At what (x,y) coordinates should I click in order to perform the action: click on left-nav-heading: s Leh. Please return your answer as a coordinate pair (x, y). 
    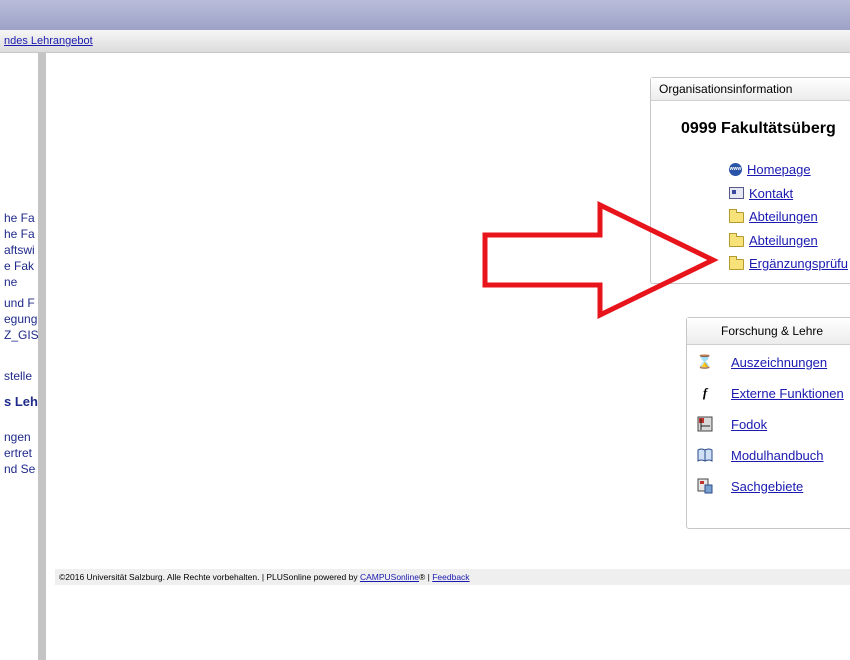
    Looking at the image, I should click on (21, 401).